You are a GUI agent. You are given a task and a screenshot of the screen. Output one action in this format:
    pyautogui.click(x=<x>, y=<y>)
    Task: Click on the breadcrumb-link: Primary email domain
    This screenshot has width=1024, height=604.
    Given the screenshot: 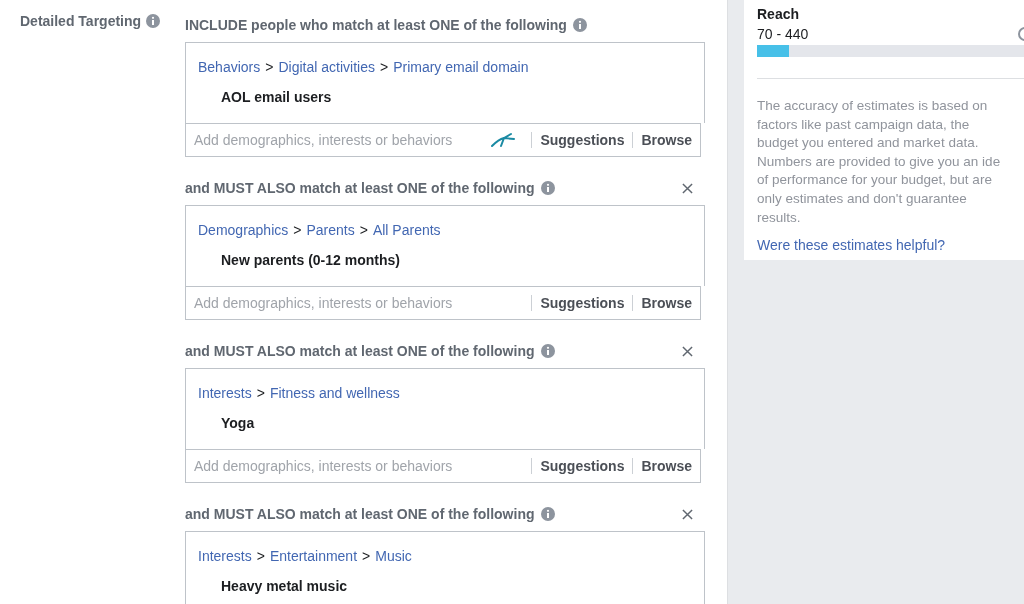 What is the action you would take?
    pyautogui.click(x=461, y=67)
    